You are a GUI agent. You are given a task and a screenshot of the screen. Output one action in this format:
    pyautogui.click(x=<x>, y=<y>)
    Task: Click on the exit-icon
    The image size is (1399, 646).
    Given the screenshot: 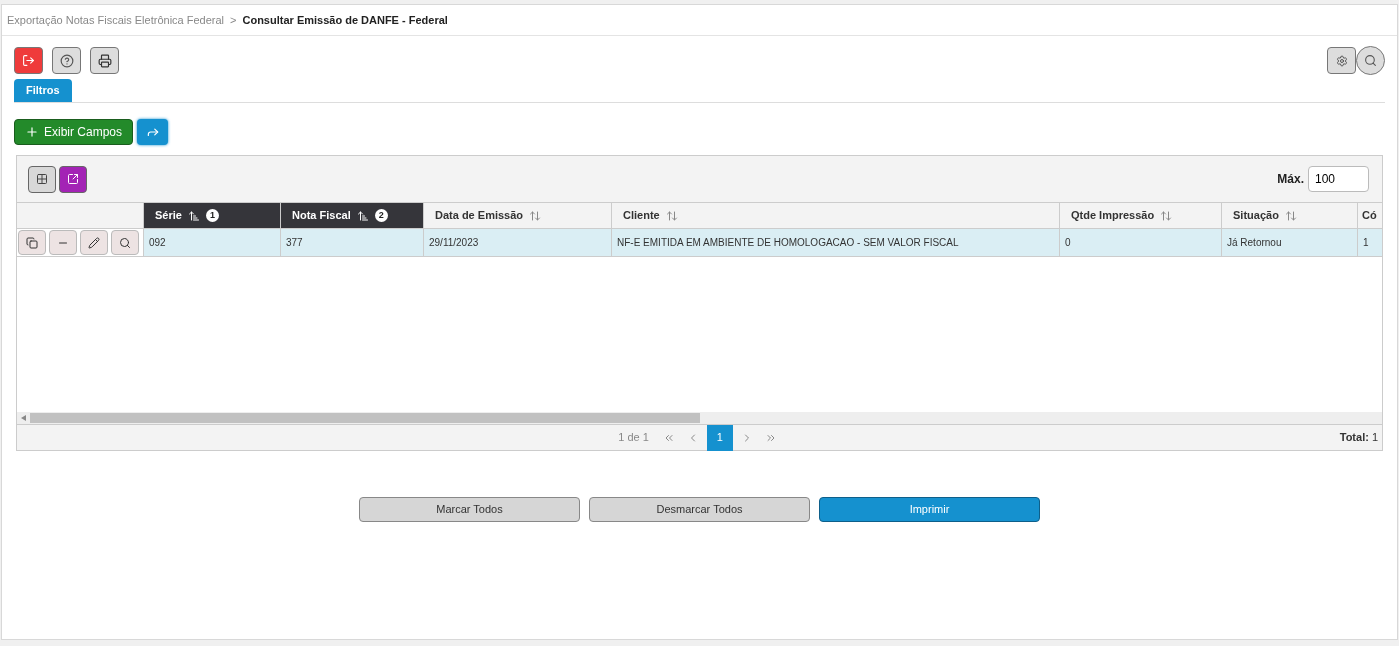 What is the action you would take?
    pyautogui.click(x=28, y=60)
    